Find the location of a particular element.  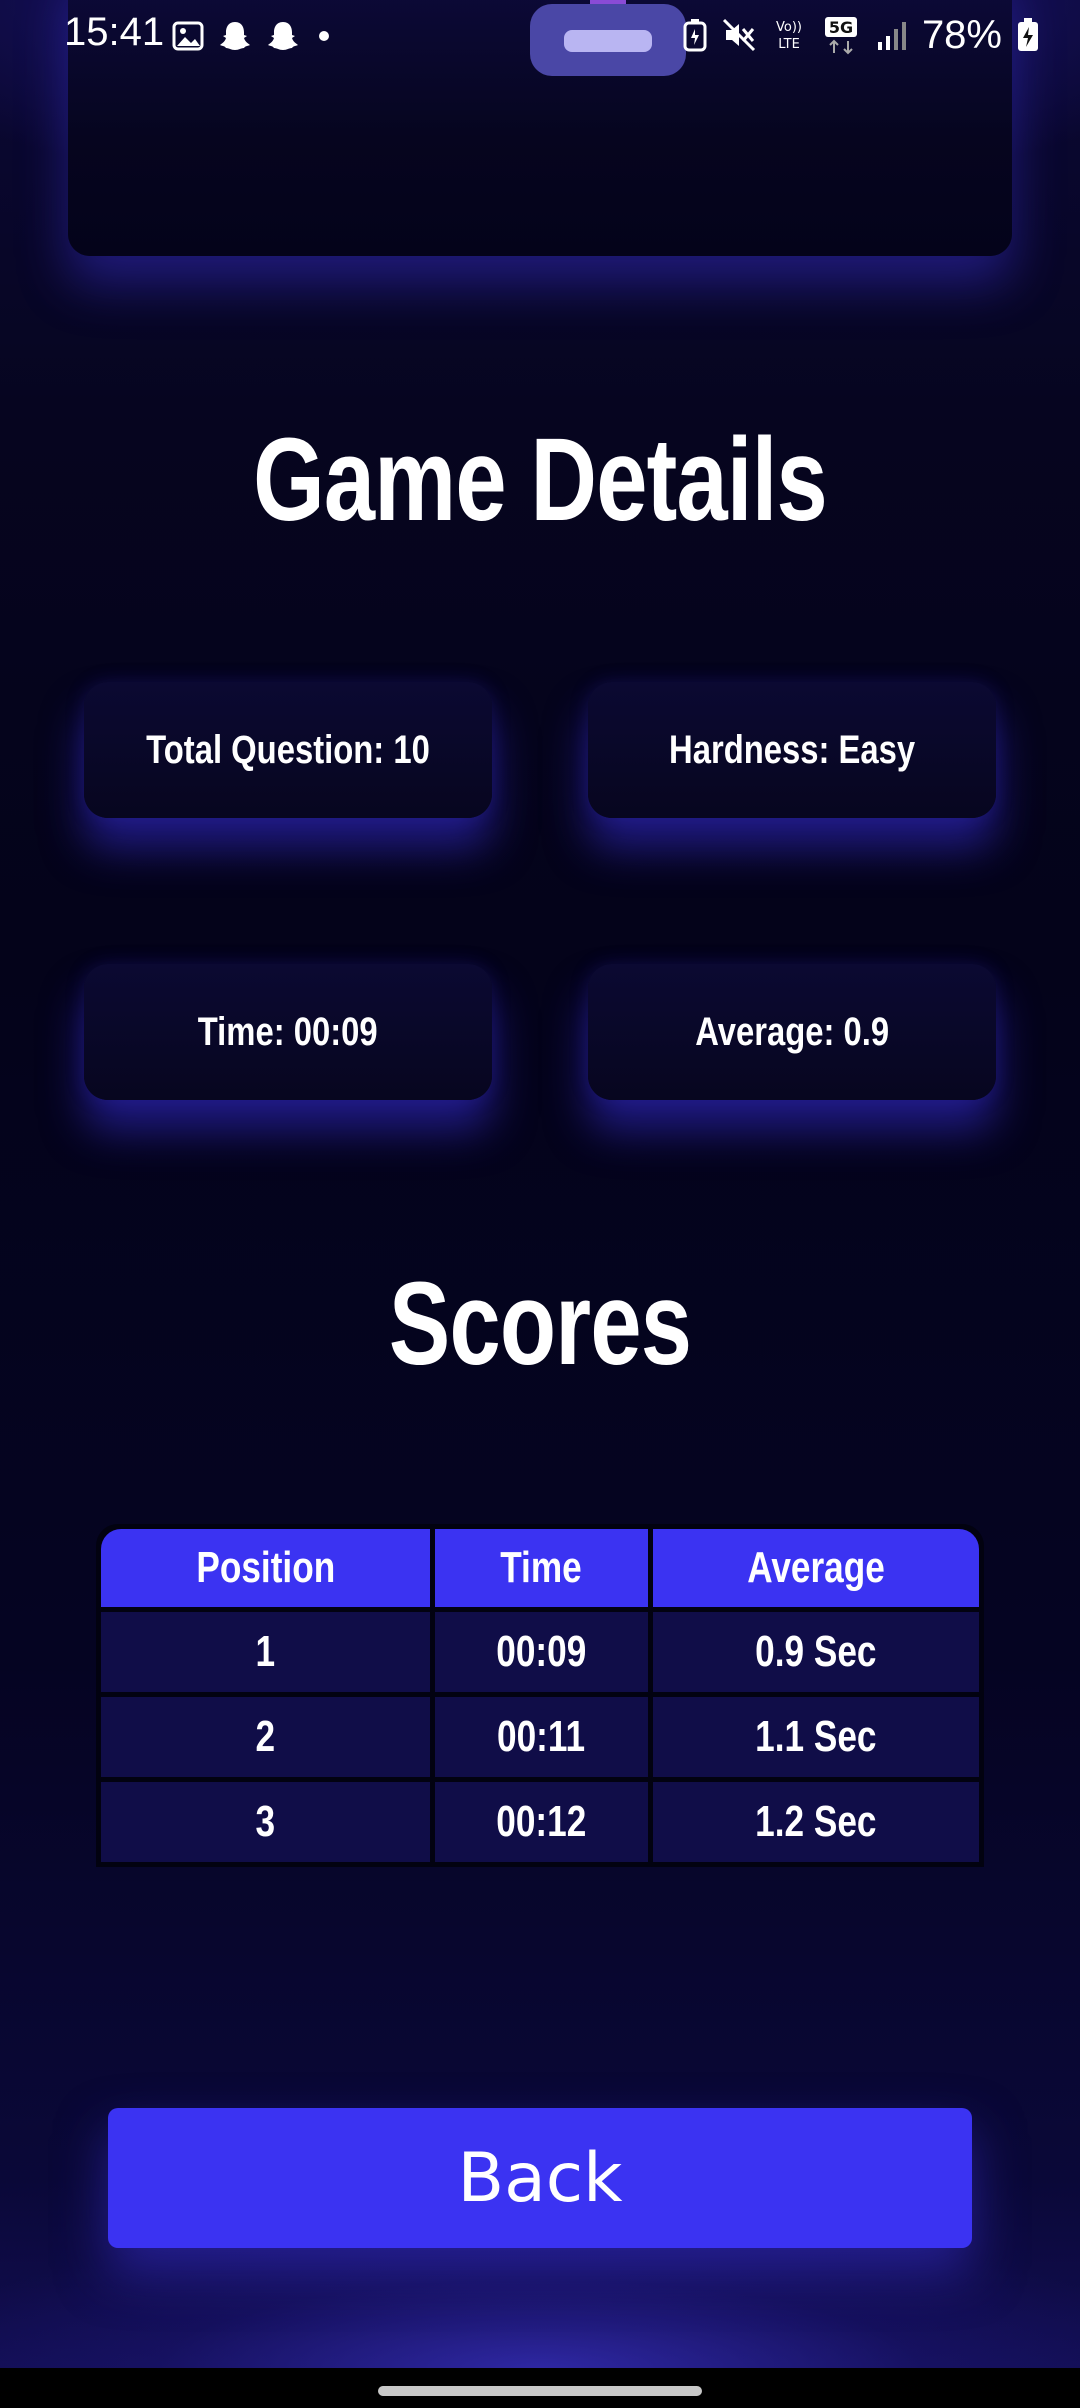

volte-icon: Vo)) LTE is located at coordinates (789, 35).